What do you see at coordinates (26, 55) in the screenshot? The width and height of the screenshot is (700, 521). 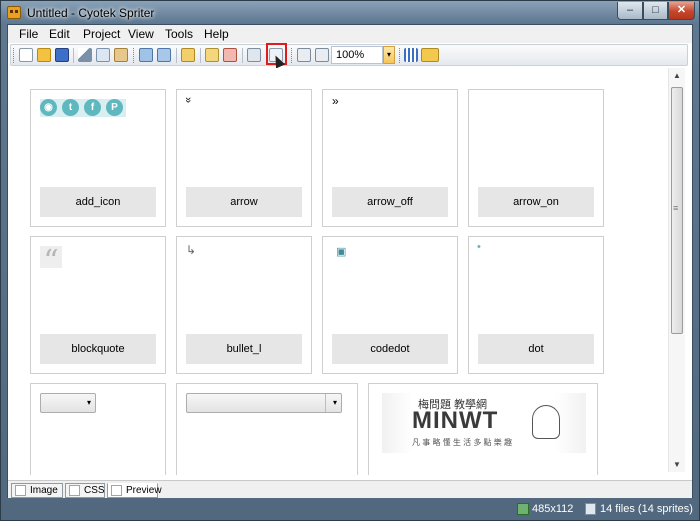 I see `new-file-icon` at bounding box center [26, 55].